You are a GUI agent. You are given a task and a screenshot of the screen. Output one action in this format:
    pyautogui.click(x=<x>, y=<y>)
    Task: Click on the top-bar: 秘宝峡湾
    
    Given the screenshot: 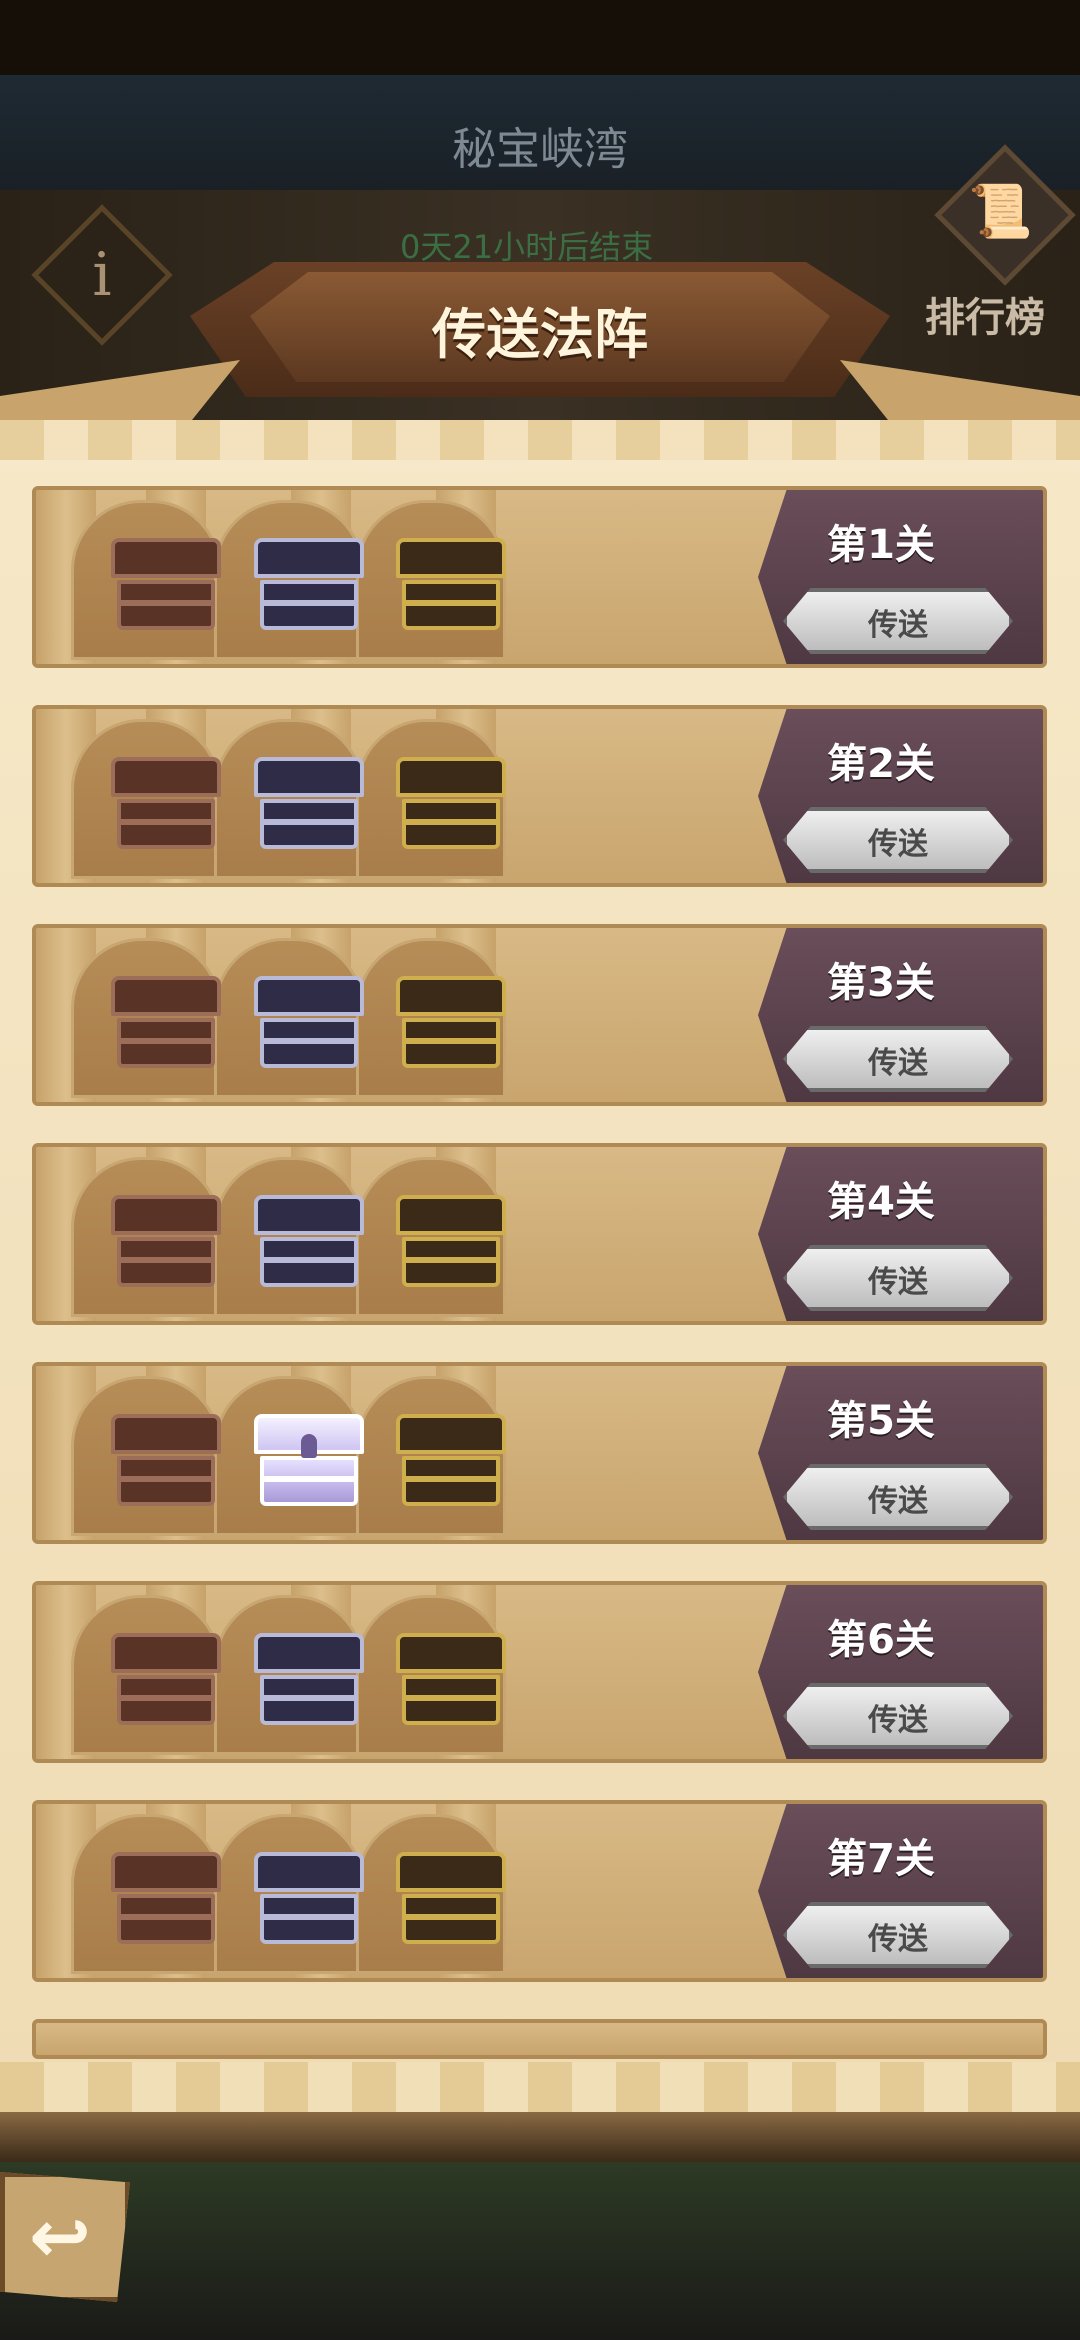 What is the action you would take?
    pyautogui.click(x=540, y=134)
    